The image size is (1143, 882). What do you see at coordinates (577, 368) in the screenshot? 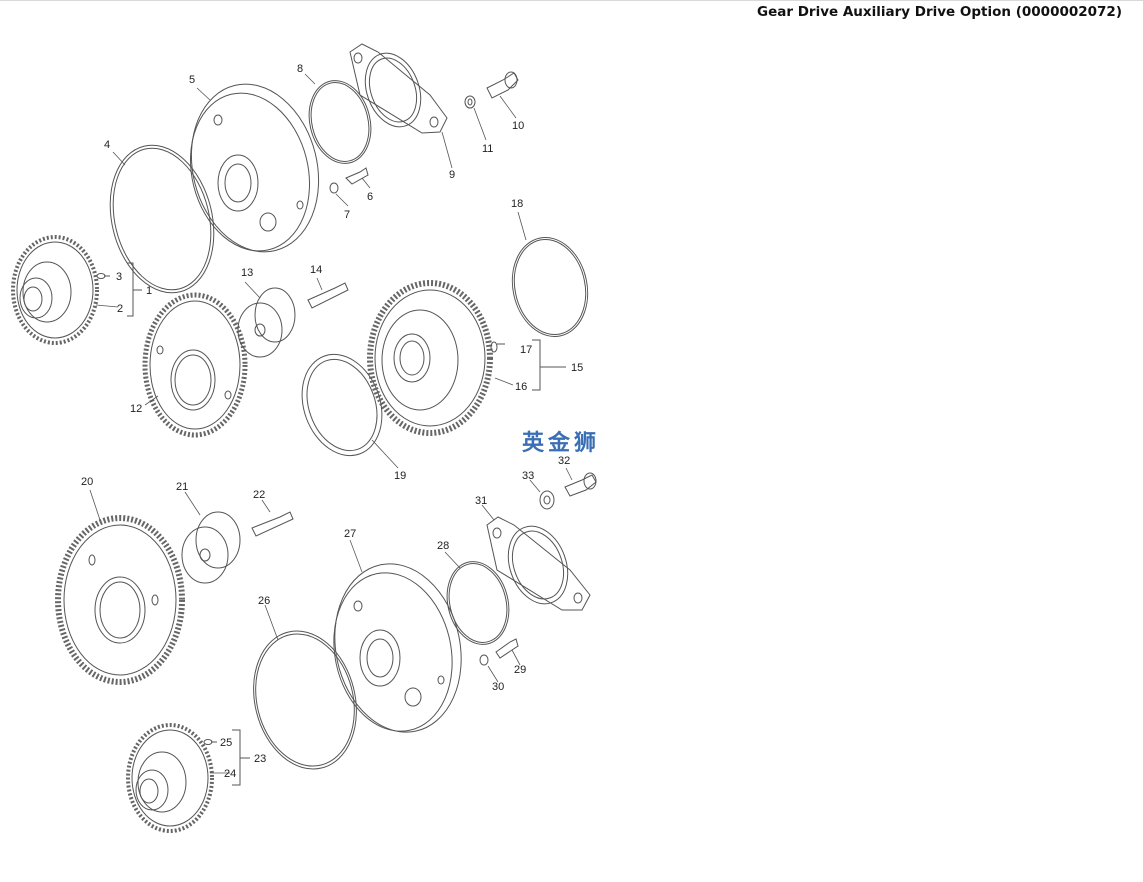
I see `callout-15: 15` at bounding box center [577, 368].